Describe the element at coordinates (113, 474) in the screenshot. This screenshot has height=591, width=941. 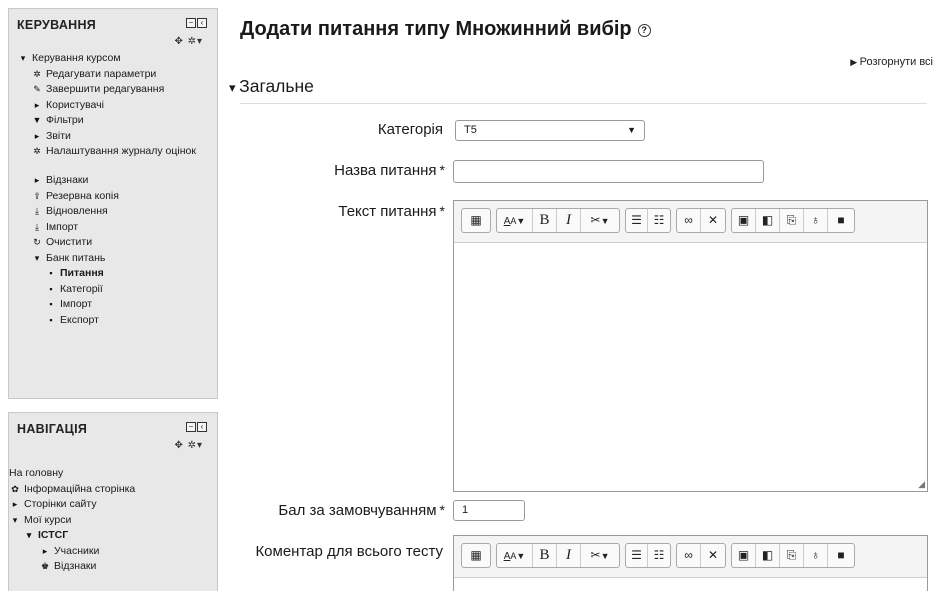
I see `nav-item-home: На головну` at that location.